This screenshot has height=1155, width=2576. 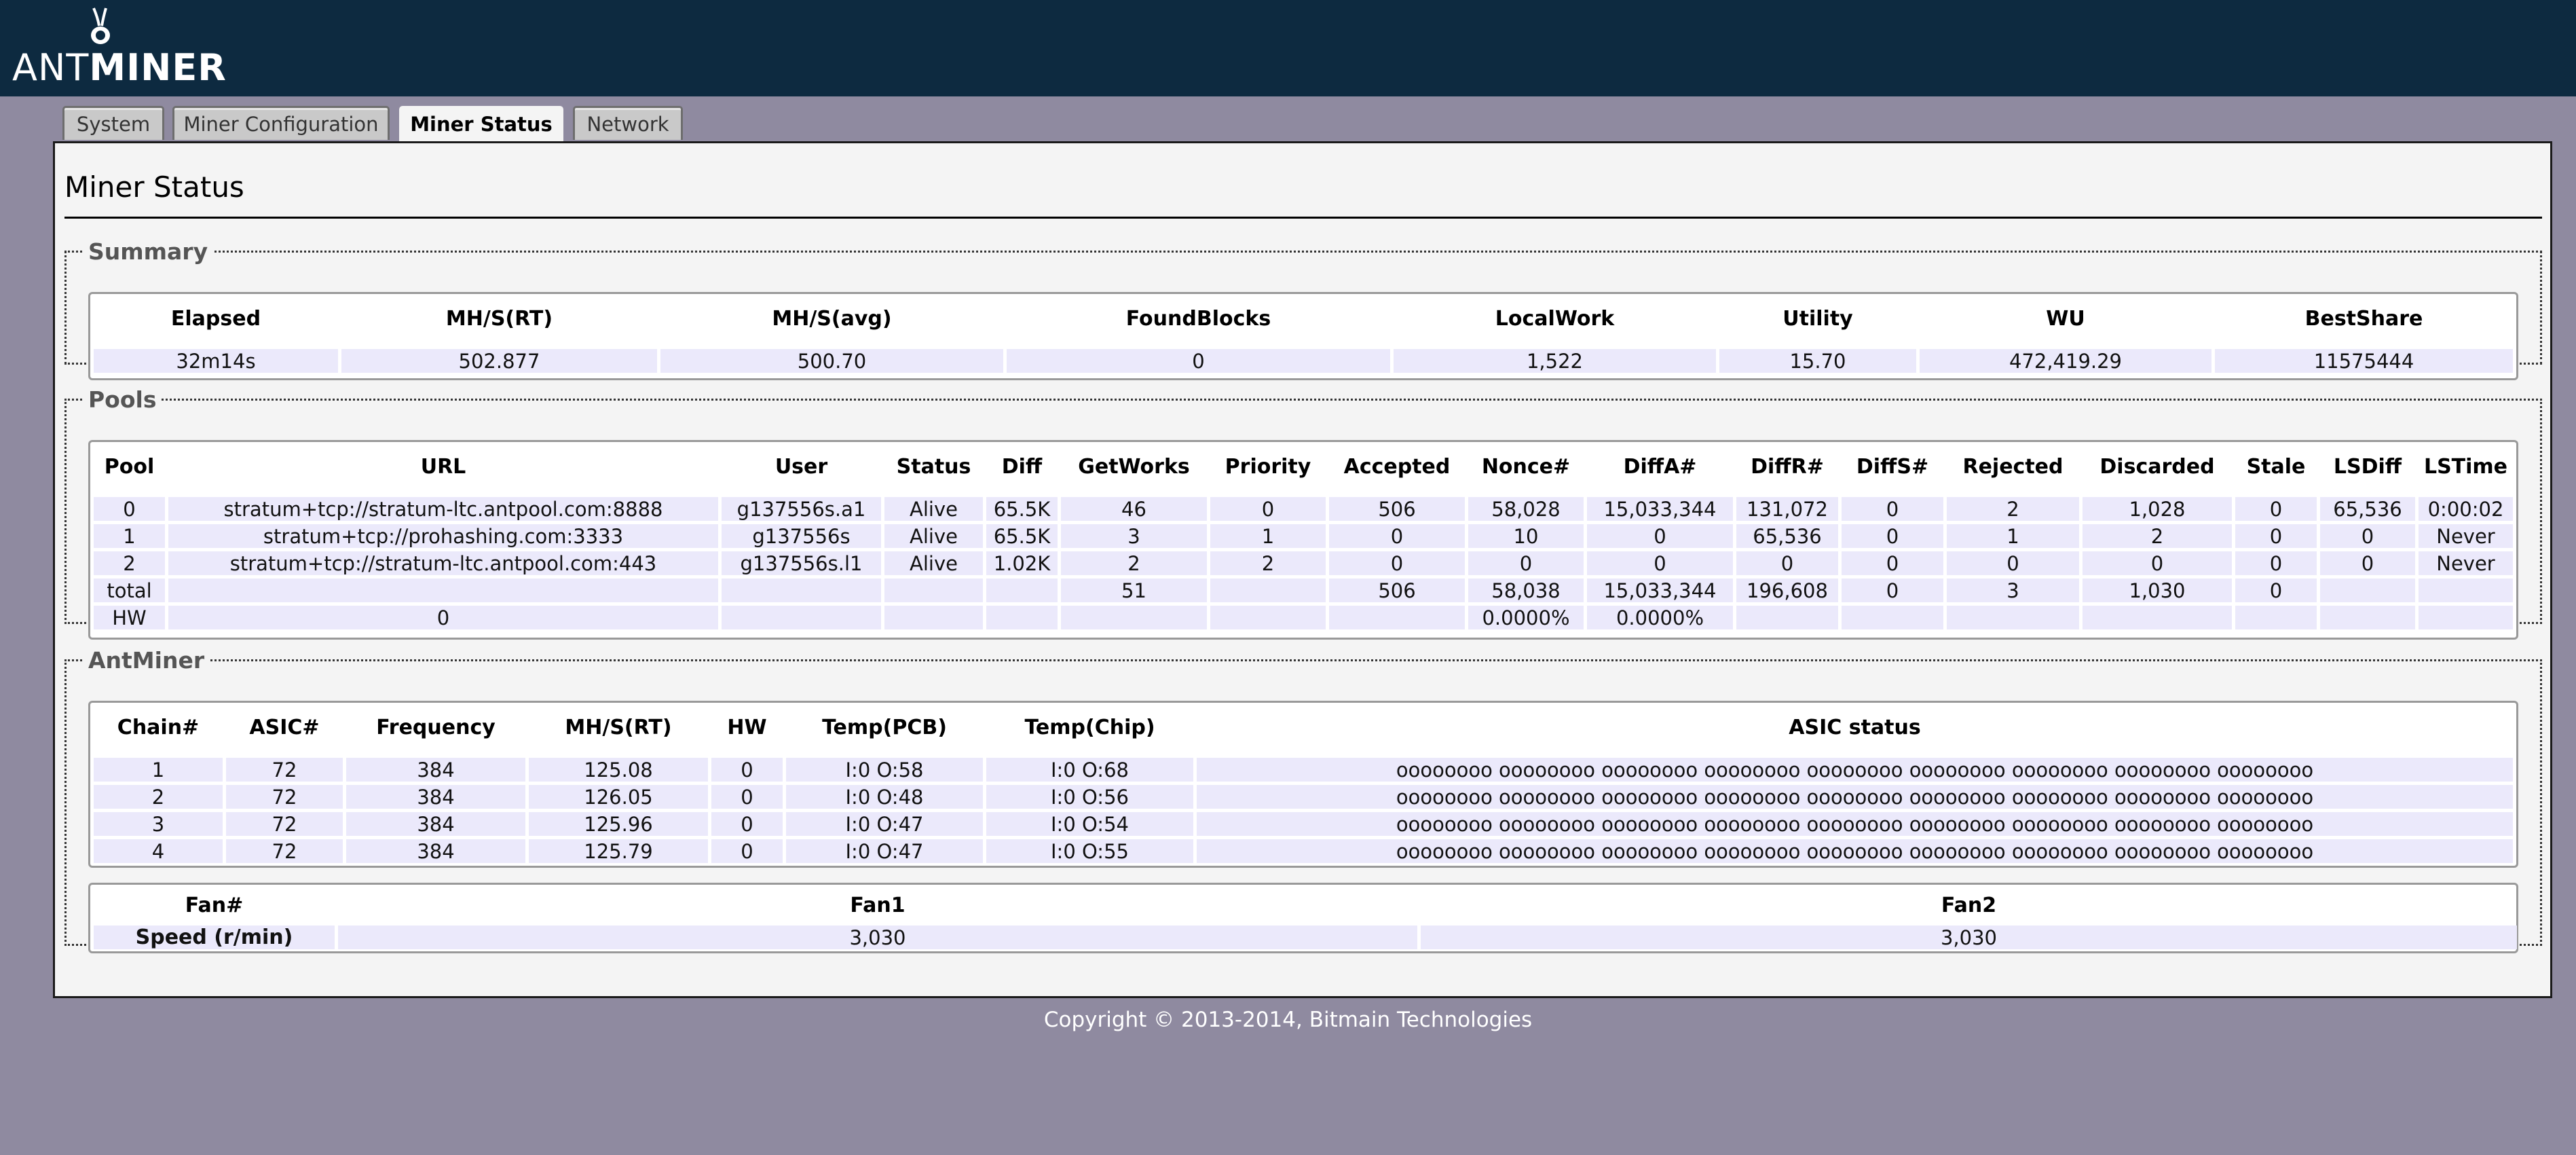 I want to click on chain-header: Temp(PCB), so click(x=885, y=727).